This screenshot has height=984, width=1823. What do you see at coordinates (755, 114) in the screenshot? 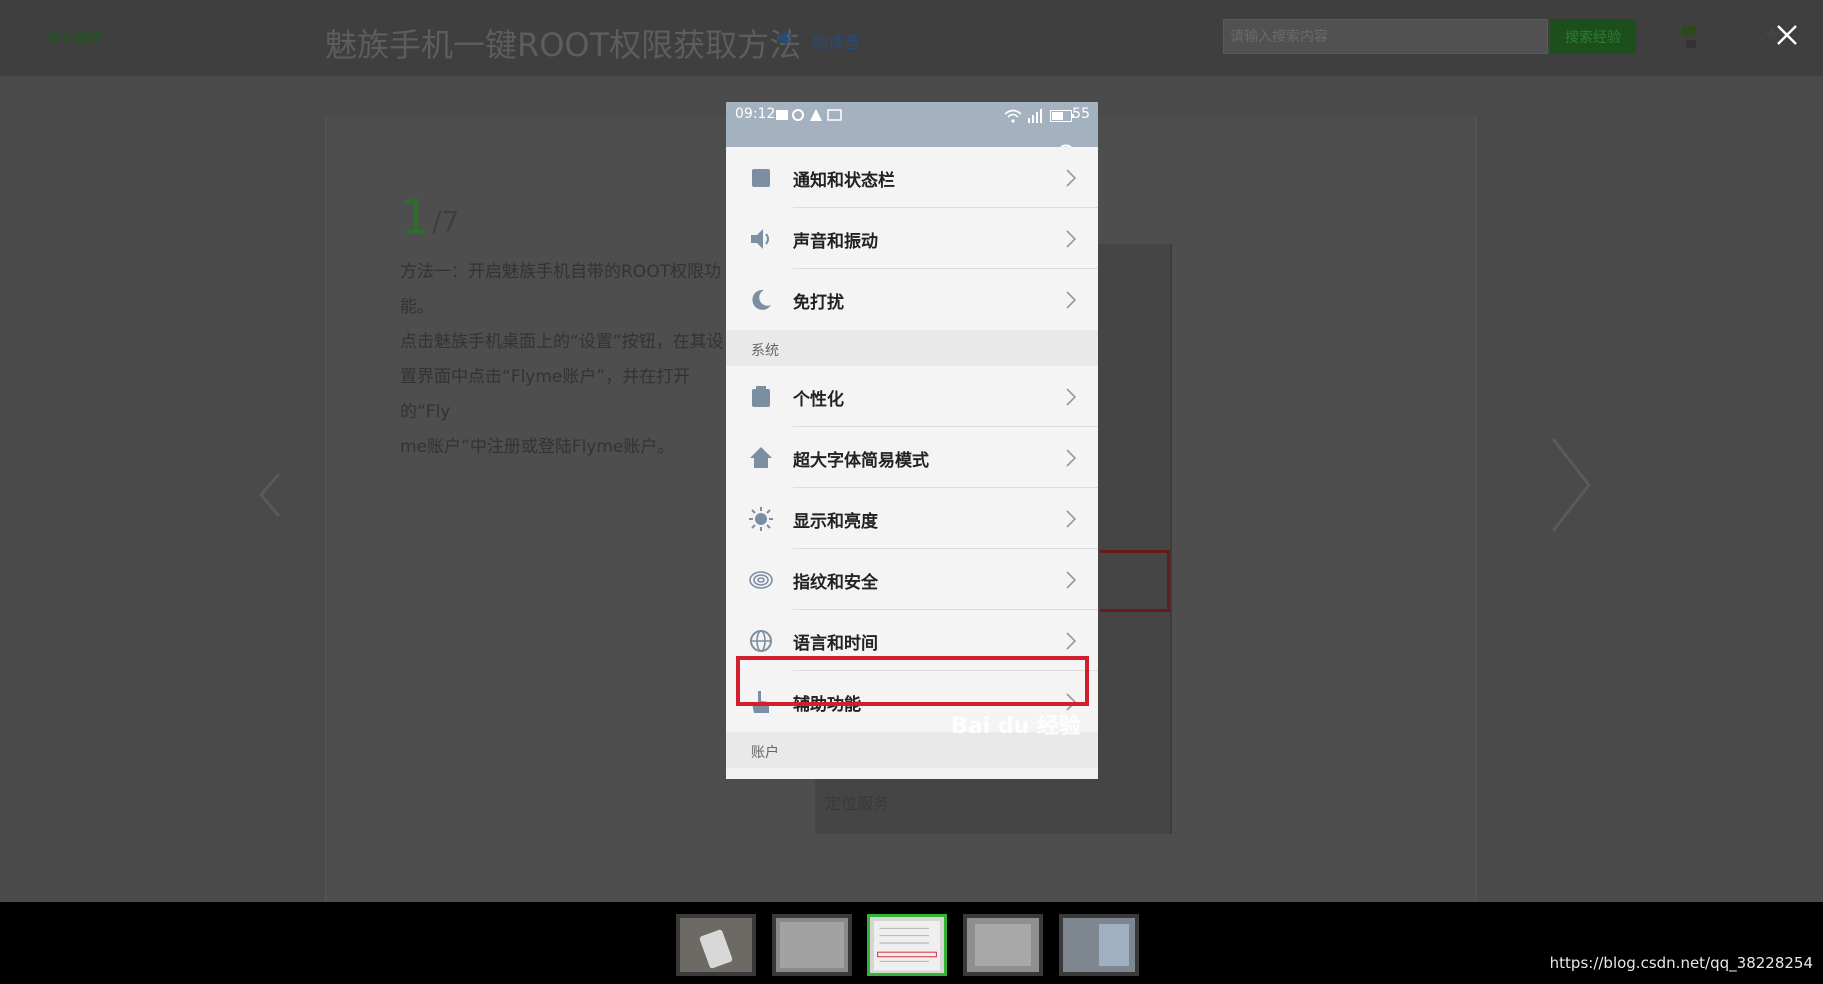
I see `status-time: 09:12` at bounding box center [755, 114].